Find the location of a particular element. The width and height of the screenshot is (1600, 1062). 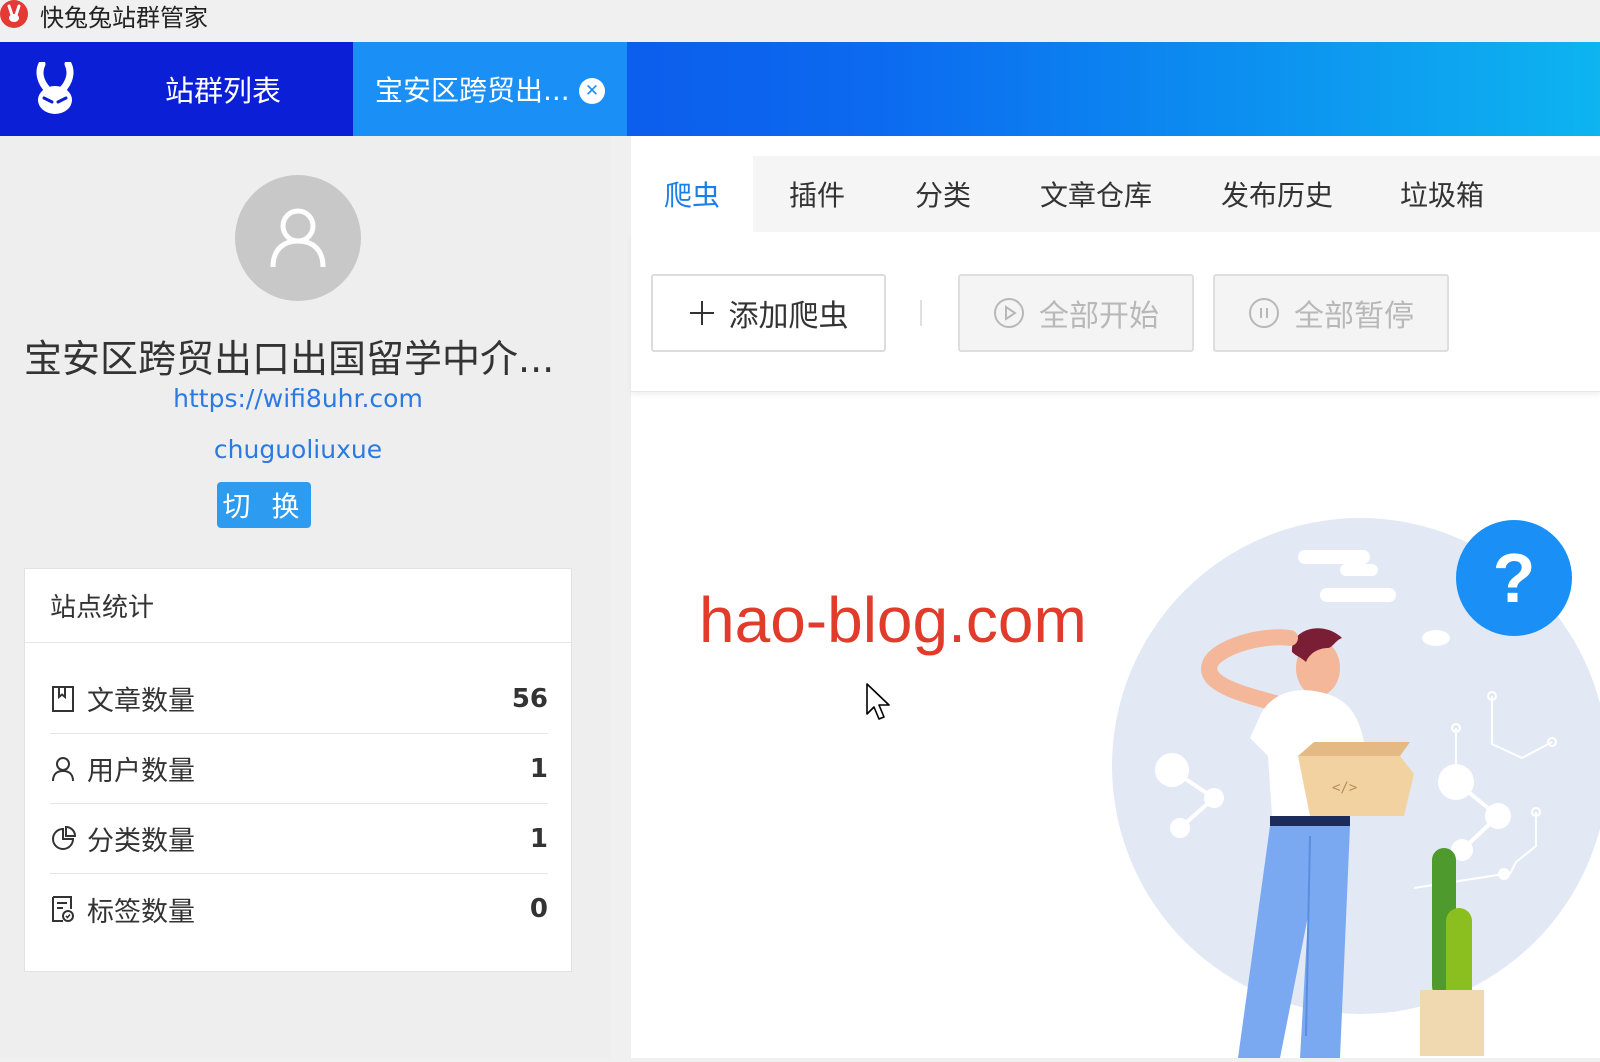

mouse-cursor-icon is located at coordinates (878, 704).